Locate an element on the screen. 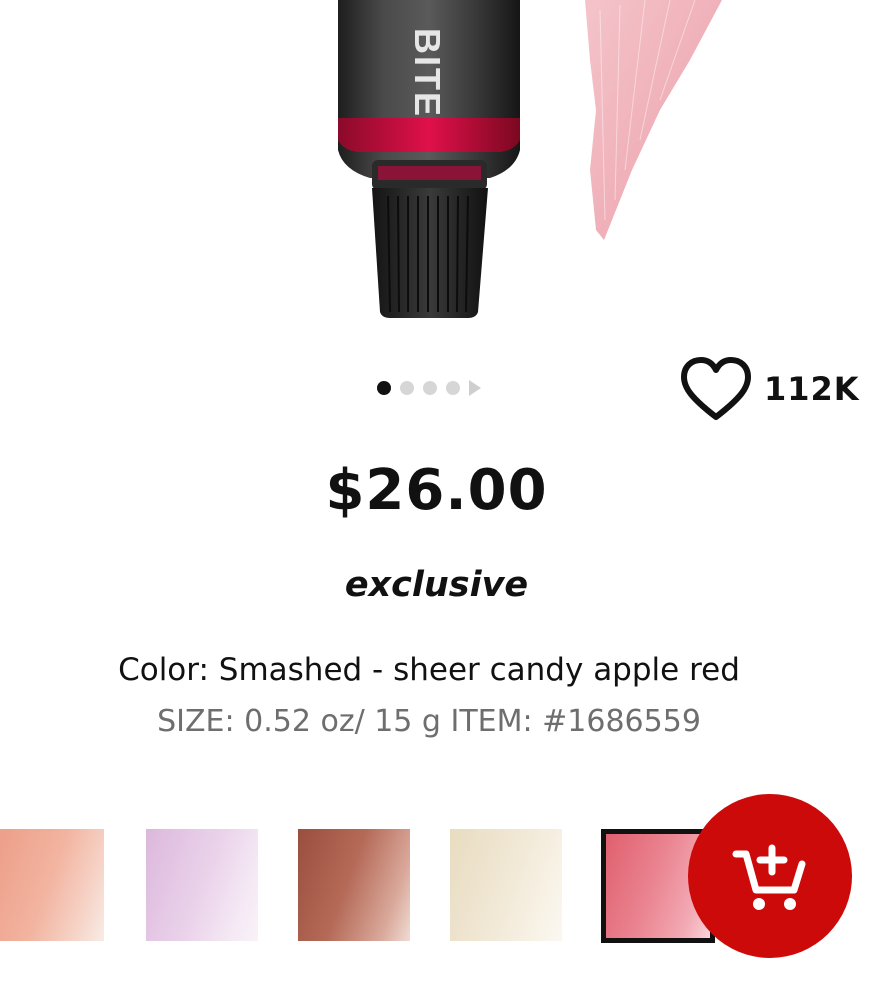  gallery-pagination is located at coordinates (432, 388).